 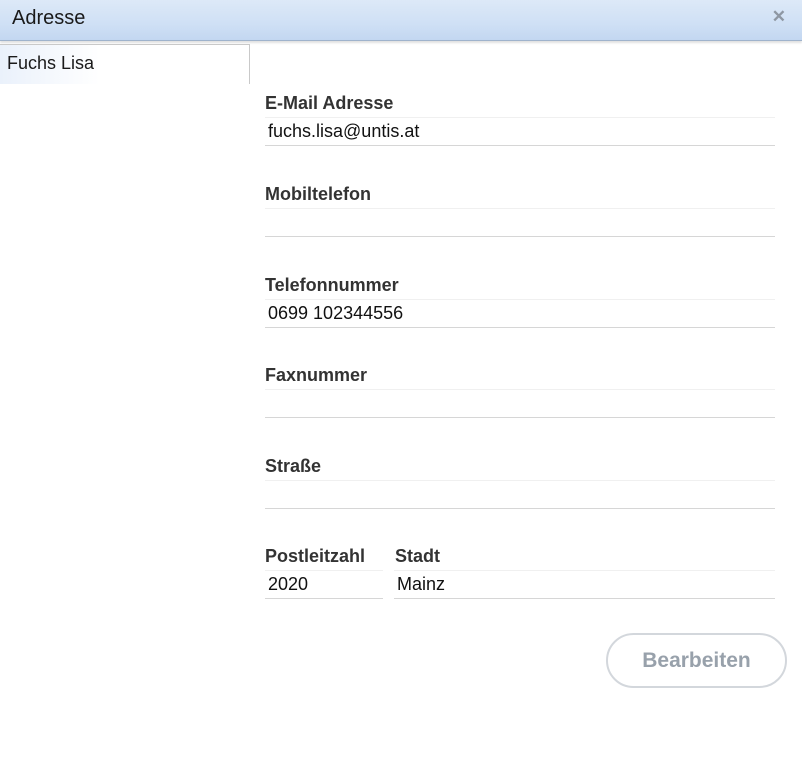 I want to click on window-titlebar: Adresse ✕, so click(x=401, y=20).